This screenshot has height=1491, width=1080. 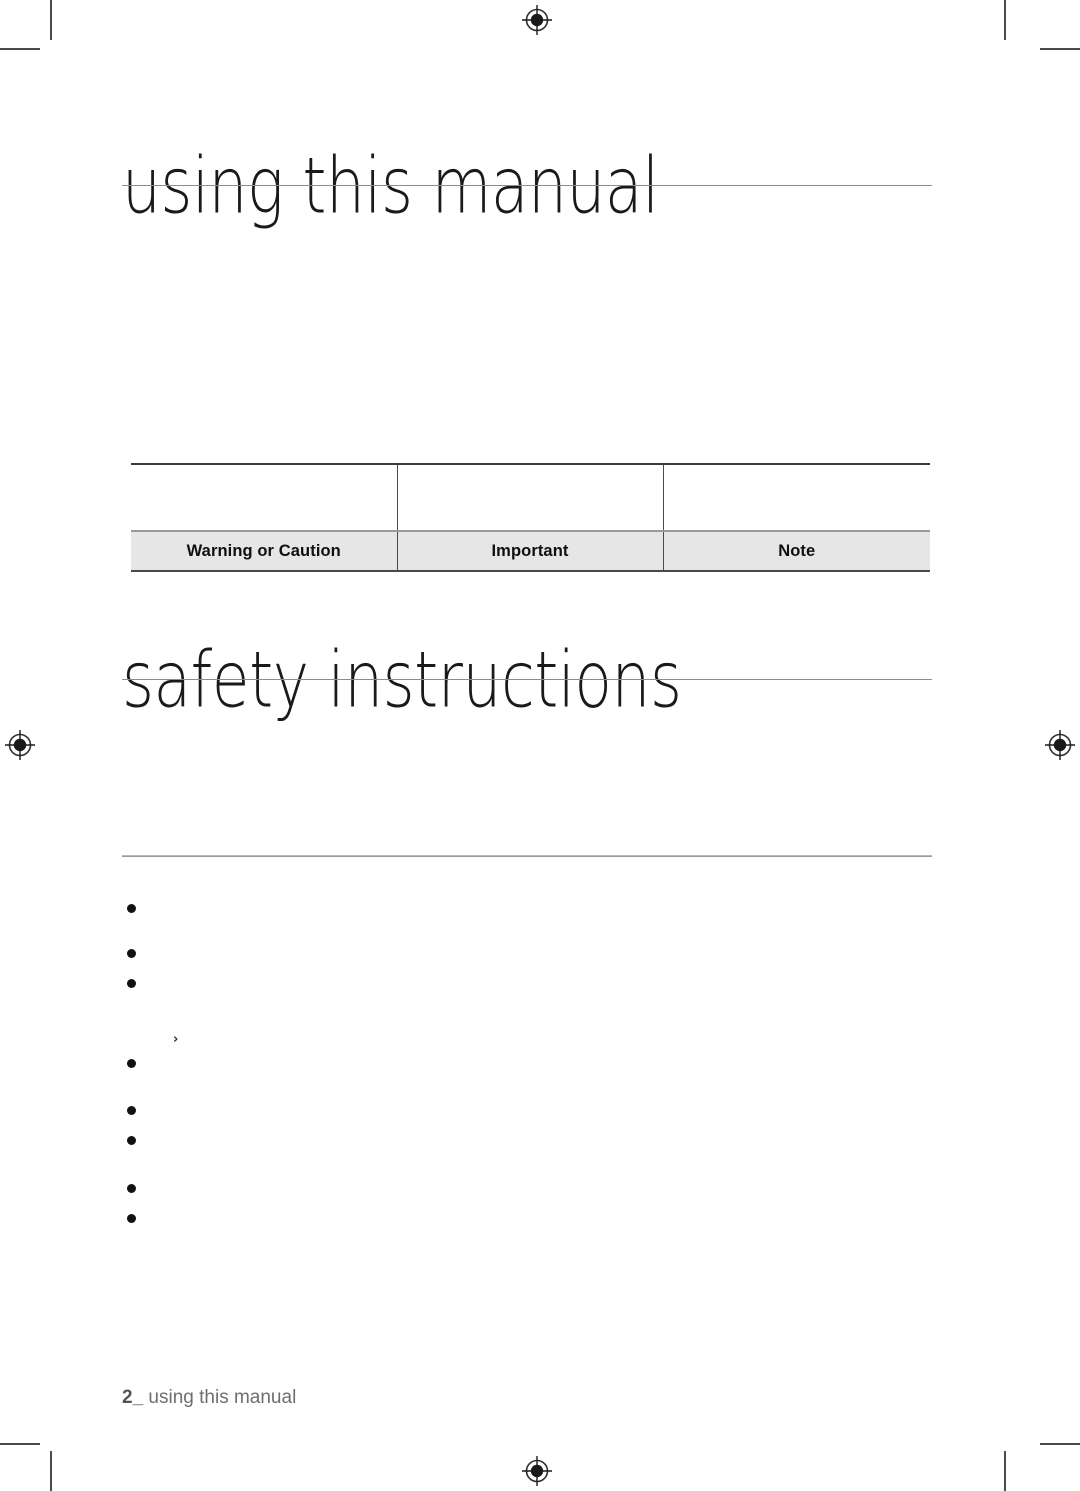 I want to click on crop-tick-top-left-horizontal, so click(x=20, y=49).